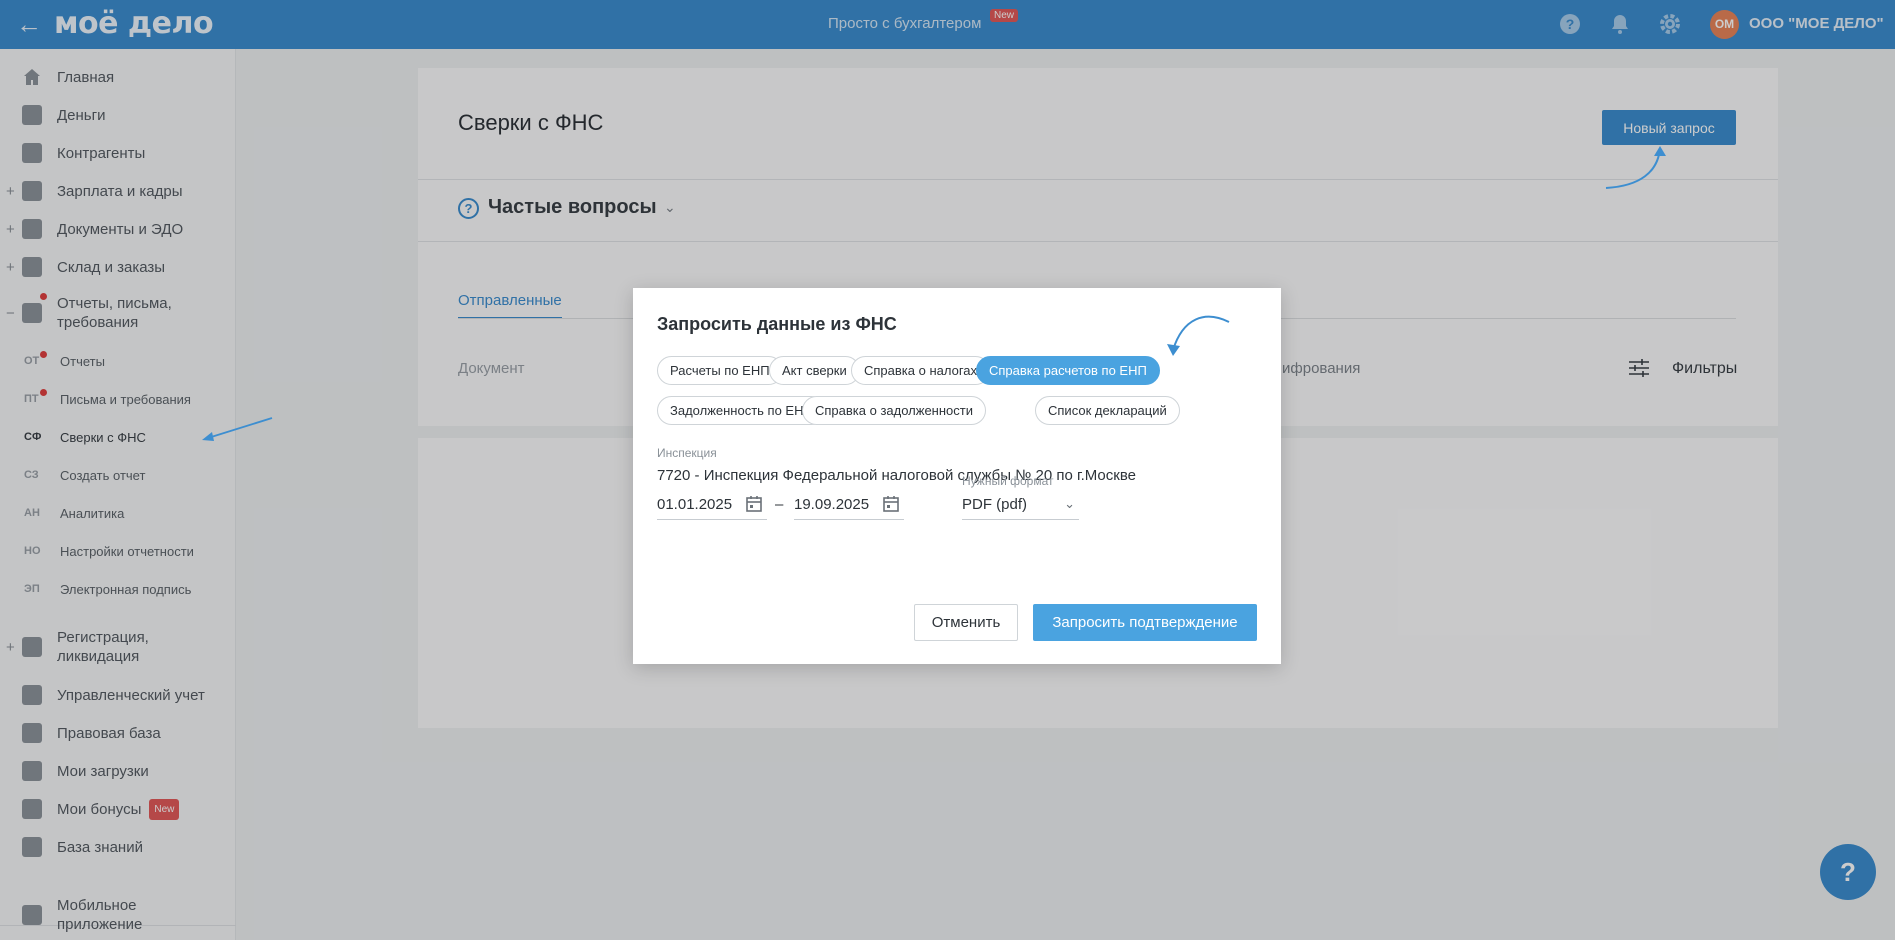  What do you see at coordinates (1069, 503) in the screenshot?
I see `chevron-down-icon: ⌄` at bounding box center [1069, 503].